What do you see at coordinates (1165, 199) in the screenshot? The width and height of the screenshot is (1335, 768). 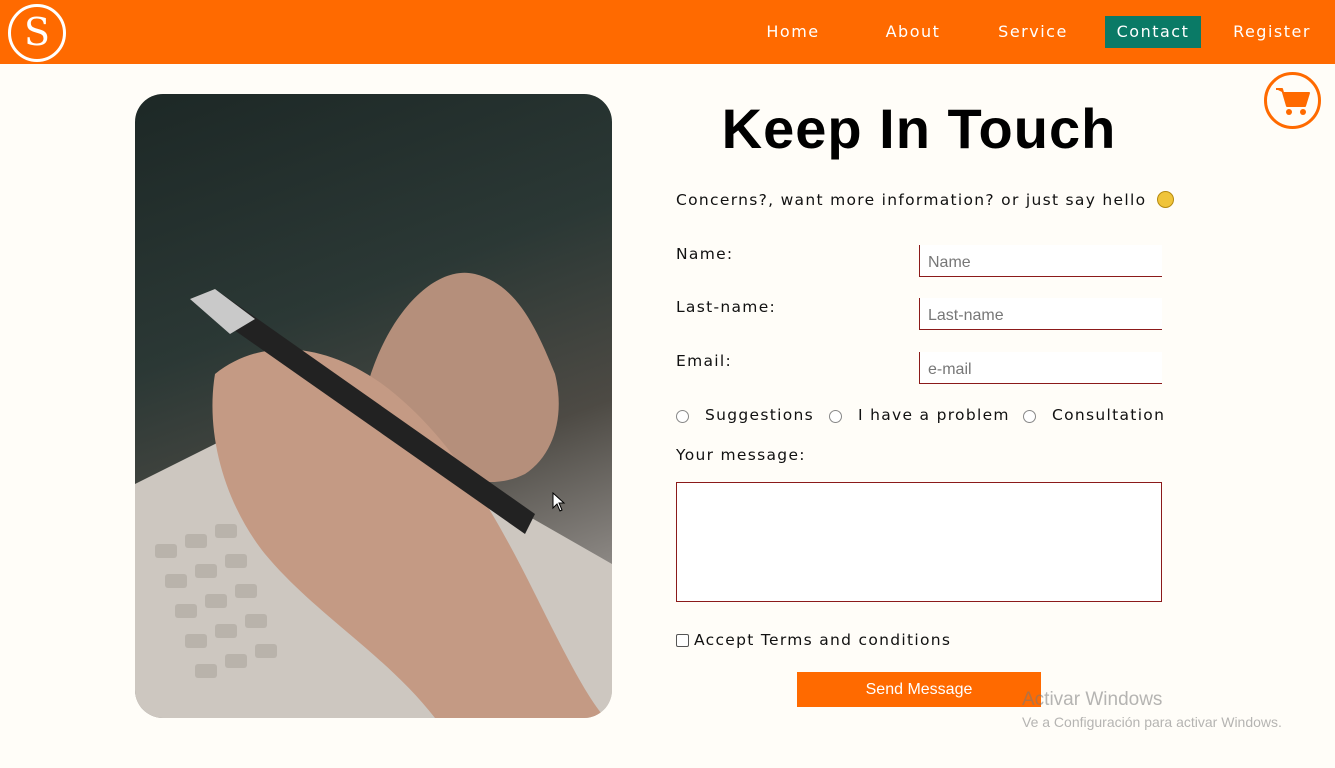 I see `smiley-emoji-icon` at bounding box center [1165, 199].